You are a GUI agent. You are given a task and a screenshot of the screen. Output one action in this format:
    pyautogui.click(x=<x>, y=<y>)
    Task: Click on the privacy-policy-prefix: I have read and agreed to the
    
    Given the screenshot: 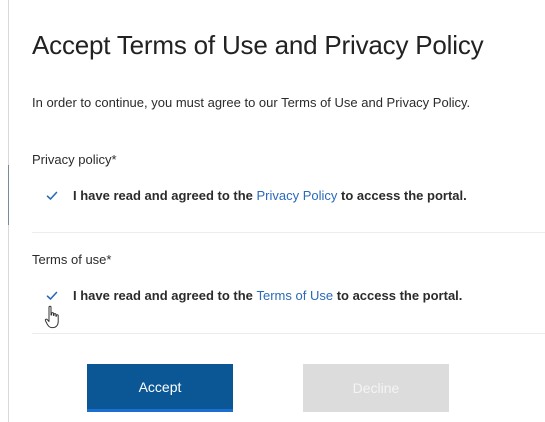 What is the action you would take?
    pyautogui.click(x=165, y=195)
    